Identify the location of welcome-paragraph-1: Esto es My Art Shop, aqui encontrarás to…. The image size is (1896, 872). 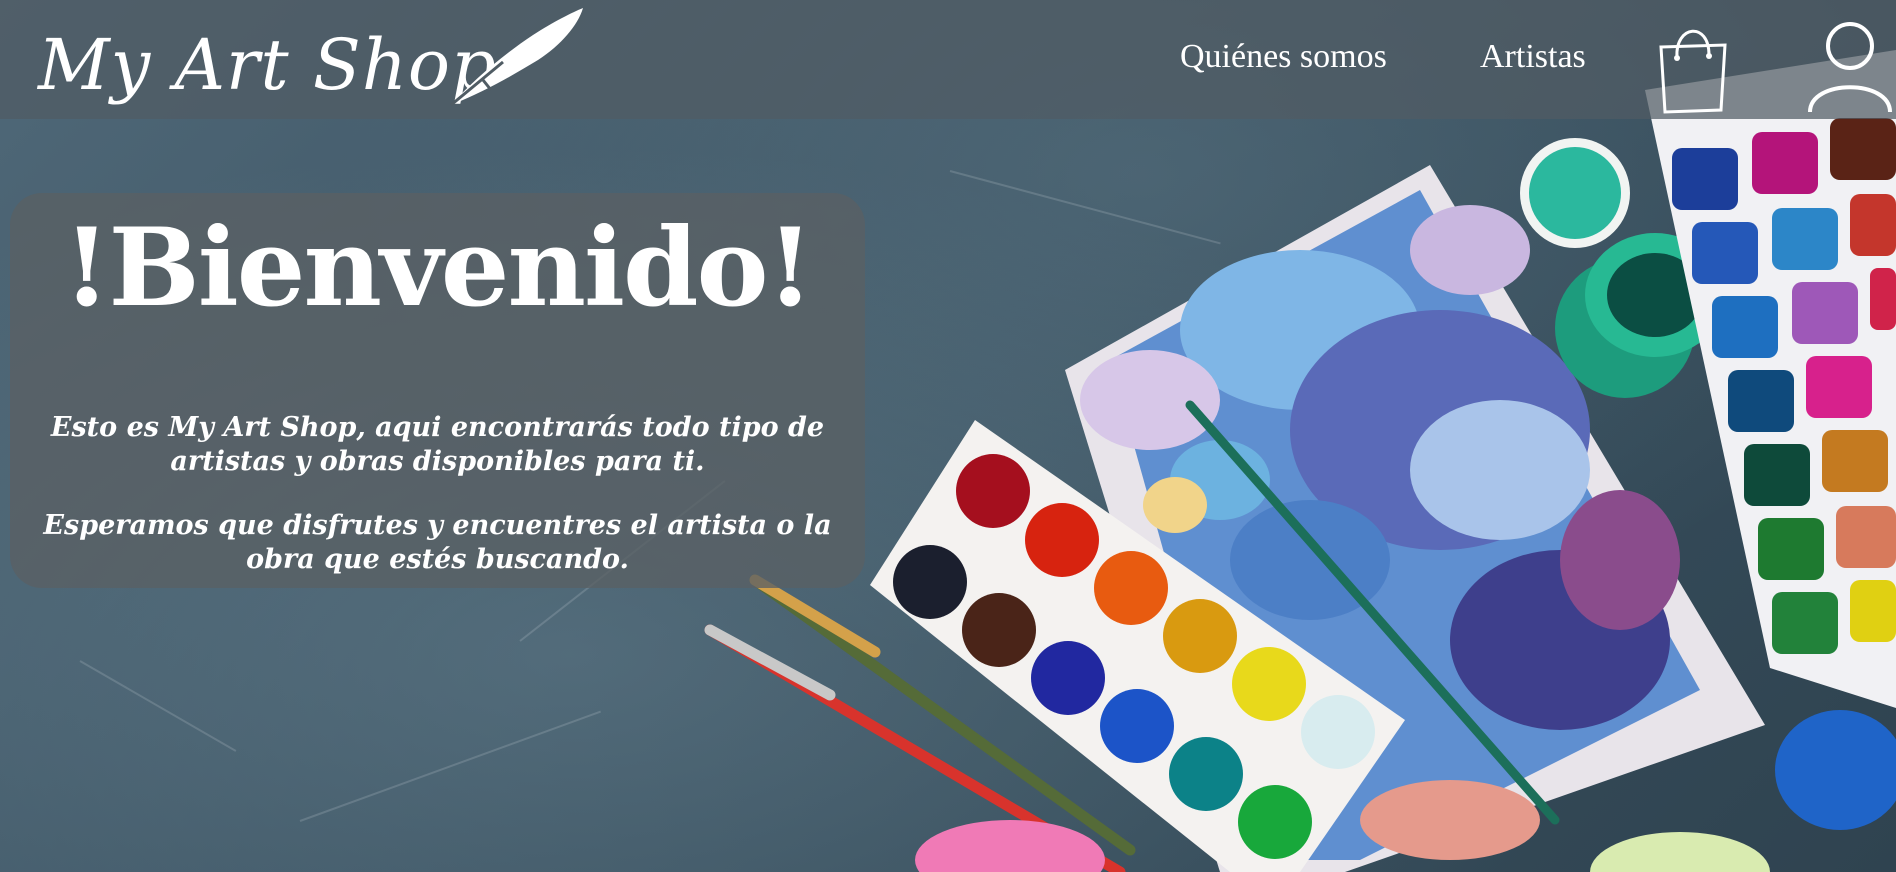
(437, 444).